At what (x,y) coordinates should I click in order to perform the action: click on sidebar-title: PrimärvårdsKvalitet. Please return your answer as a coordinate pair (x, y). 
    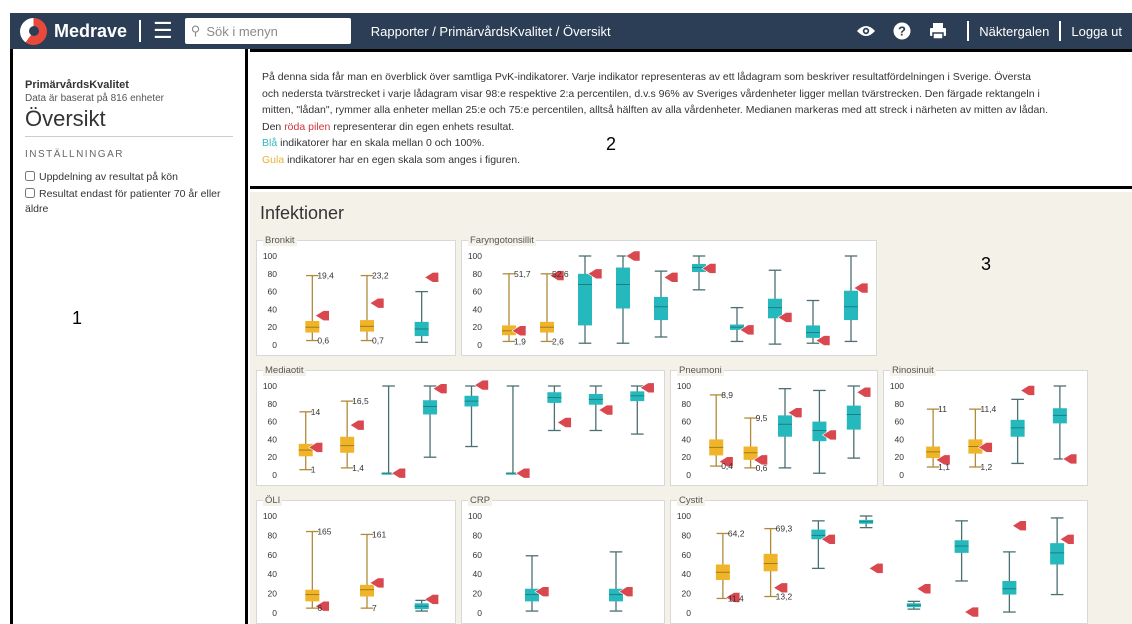
    Looking at the image, I should click on (77, 85).